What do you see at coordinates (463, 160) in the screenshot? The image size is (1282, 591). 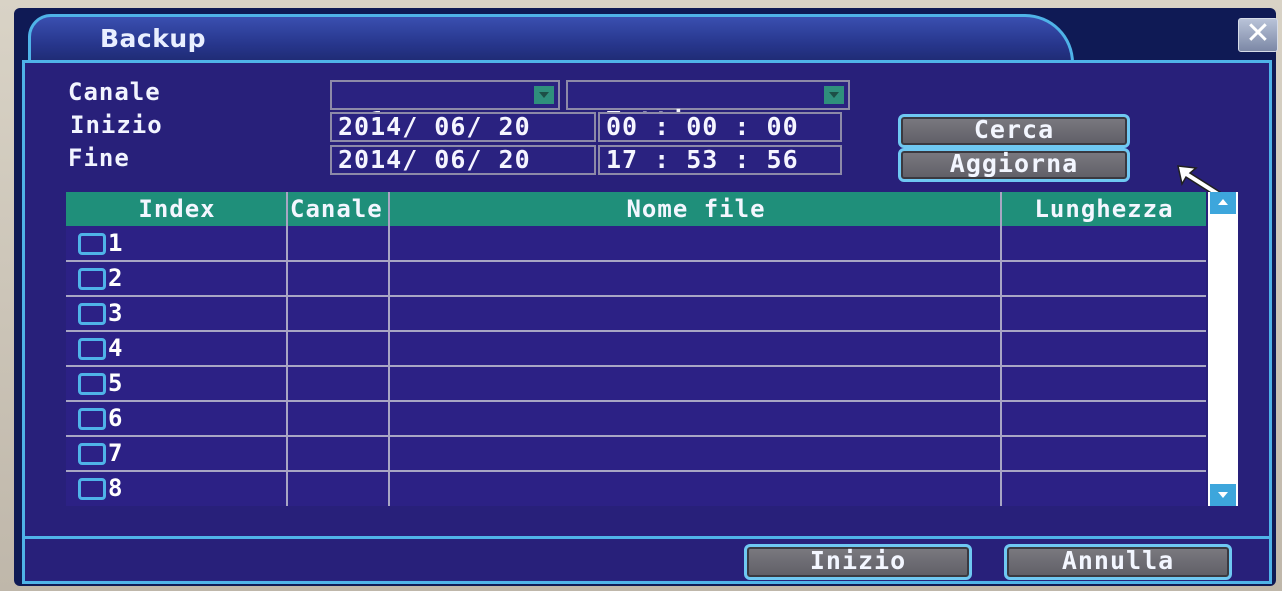 I see `end-date-field: 2014/ 06/ 20` at bounding box center [463, 160].